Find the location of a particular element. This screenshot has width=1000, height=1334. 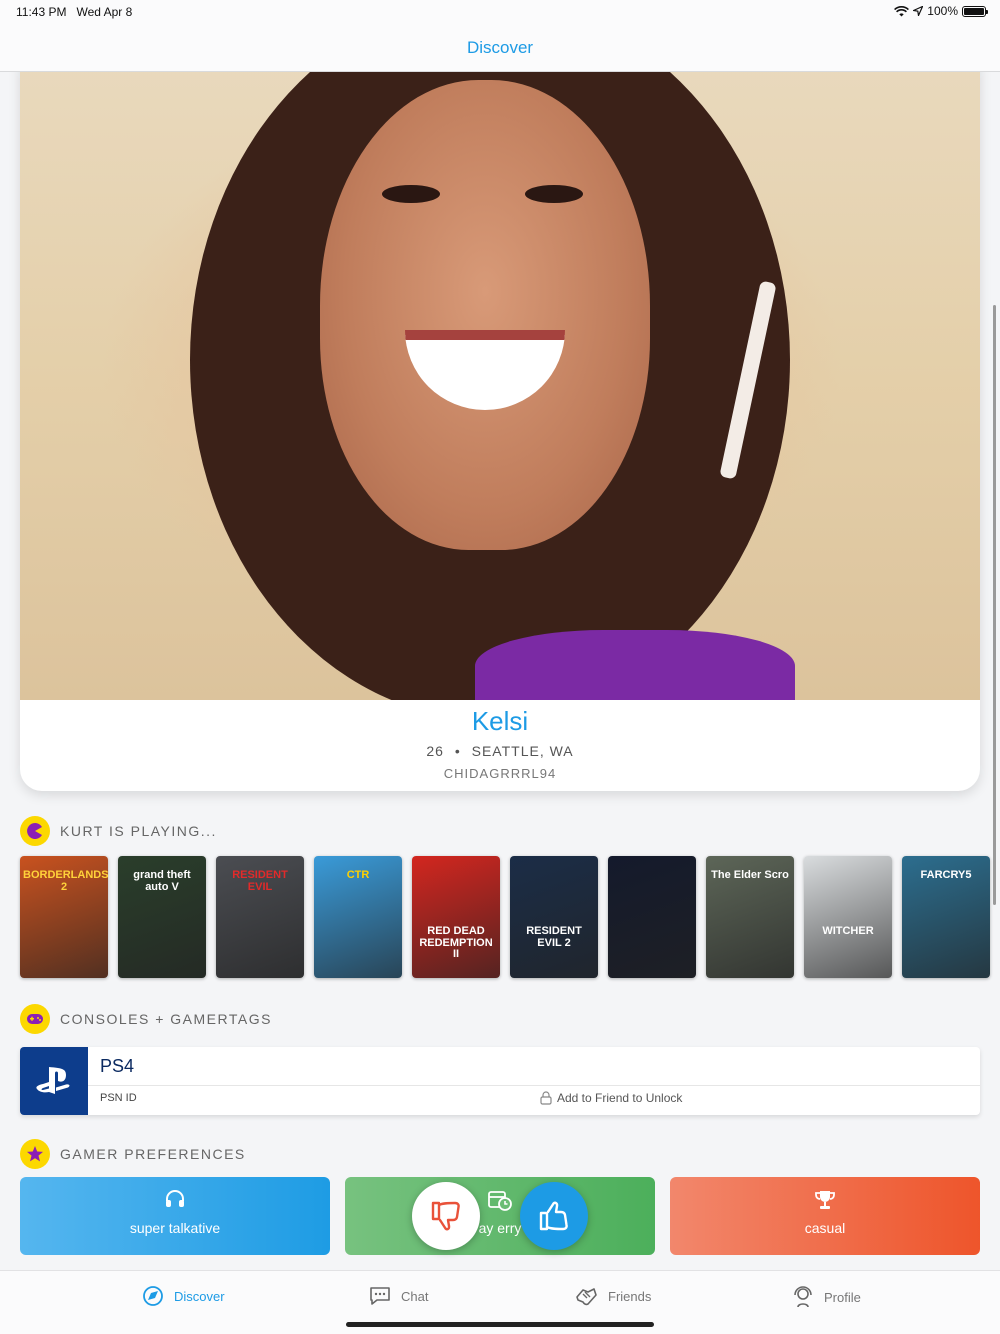

tab-friends: Friends is located at coordinates (612, 1296).